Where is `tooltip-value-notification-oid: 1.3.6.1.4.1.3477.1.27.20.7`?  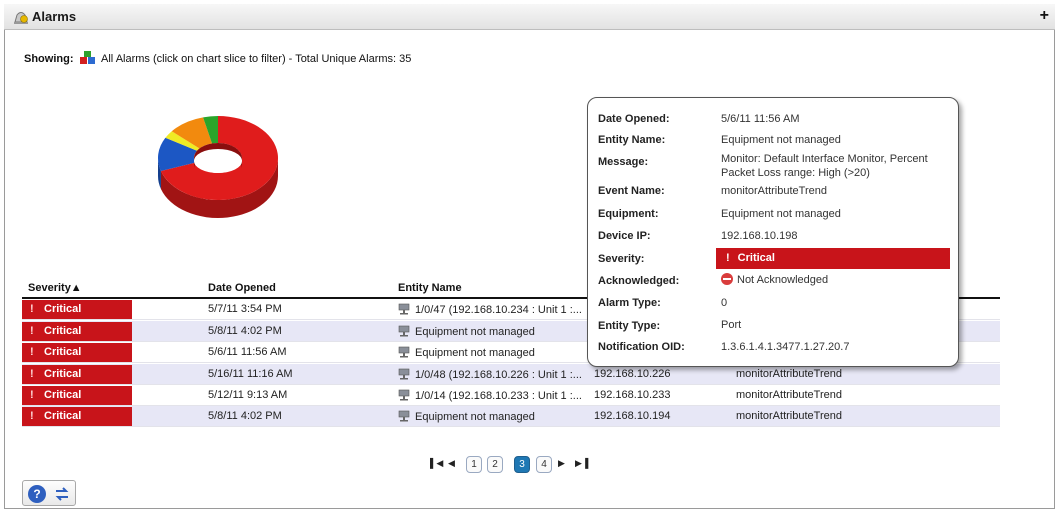
tooltip-value-notification-oid: 1.3.6.1.4.1.3477.1.27.20.7 is located at coordinates (785, 347).